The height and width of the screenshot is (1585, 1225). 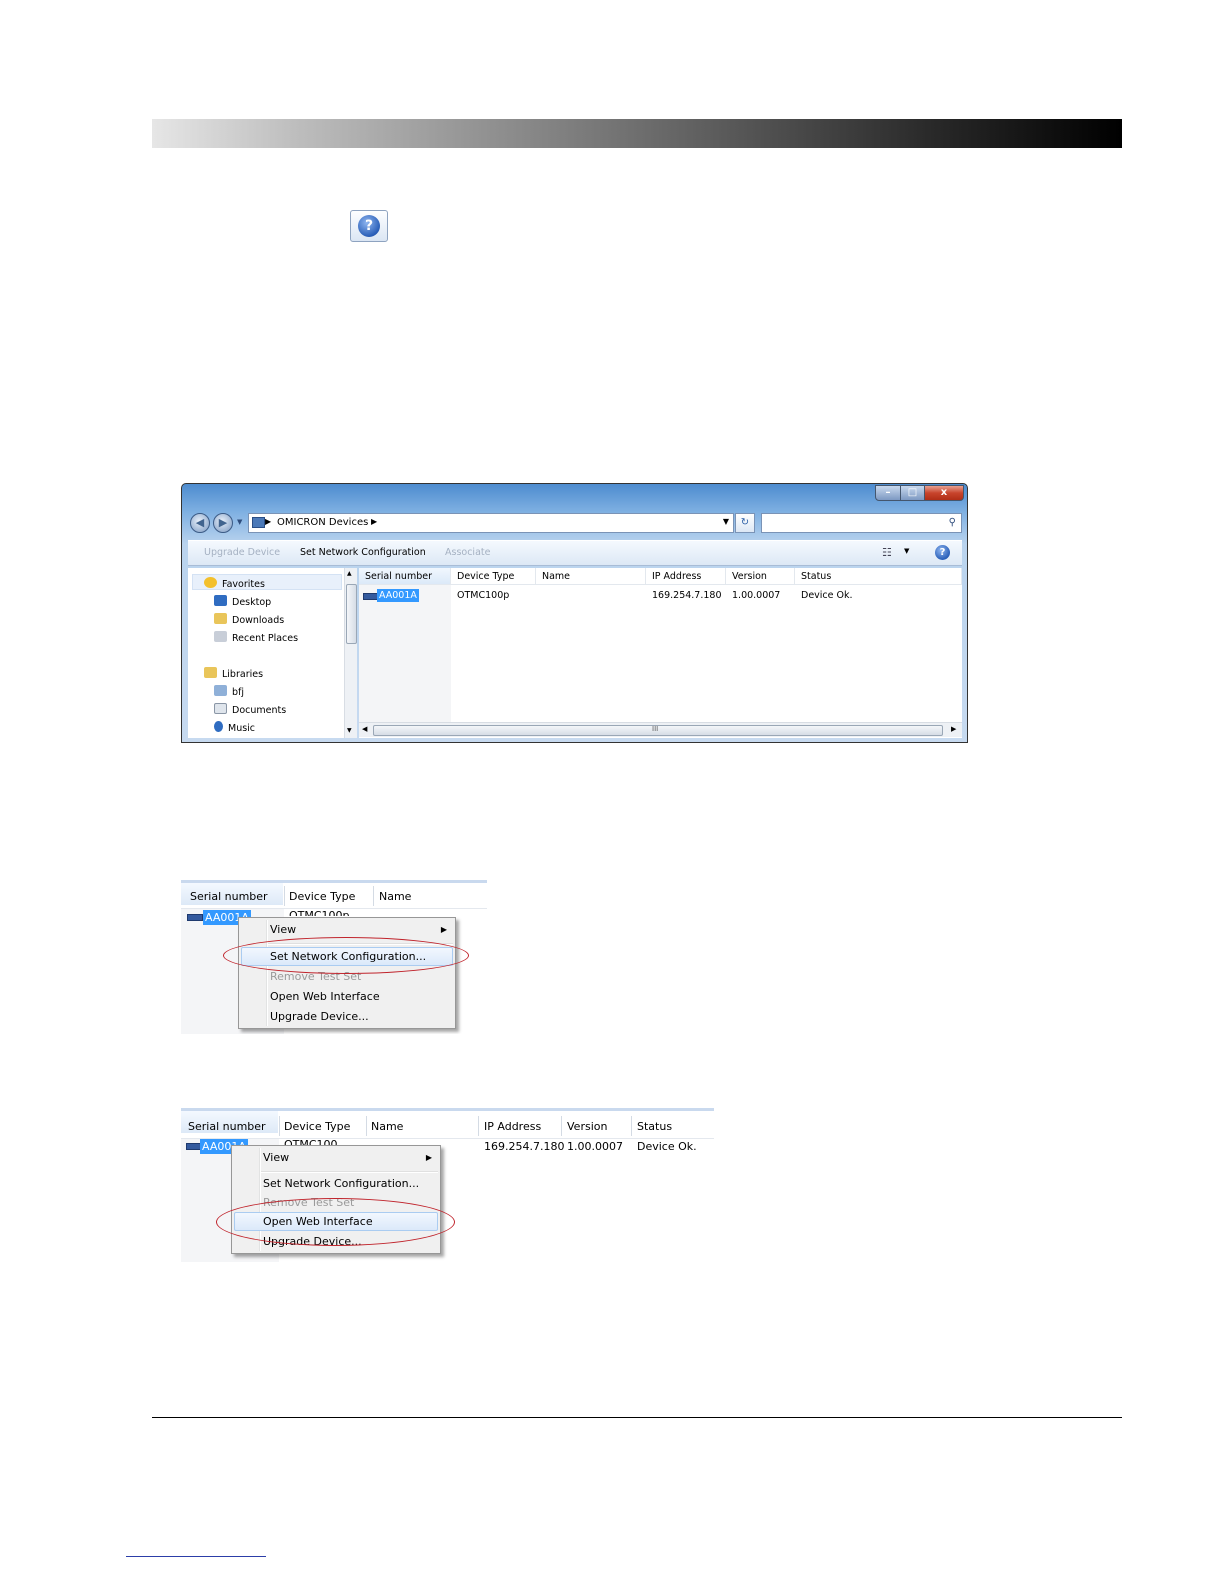 I want to click on music-icon, so click(x=218, y=726).